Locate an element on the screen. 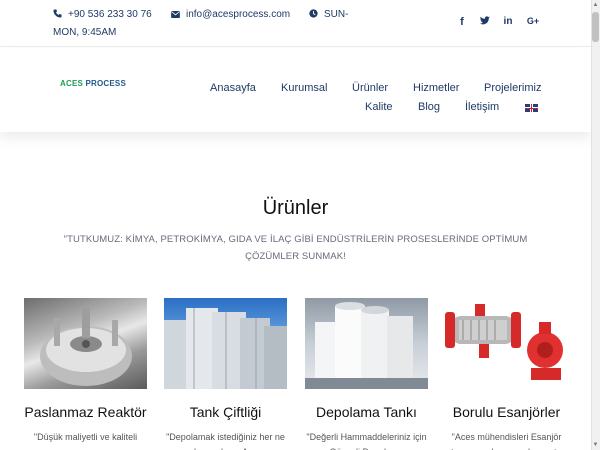 The width and height of the screenshot is (600, 450). product-title: Tank Çiftliği is located at coordinates (225, 412).